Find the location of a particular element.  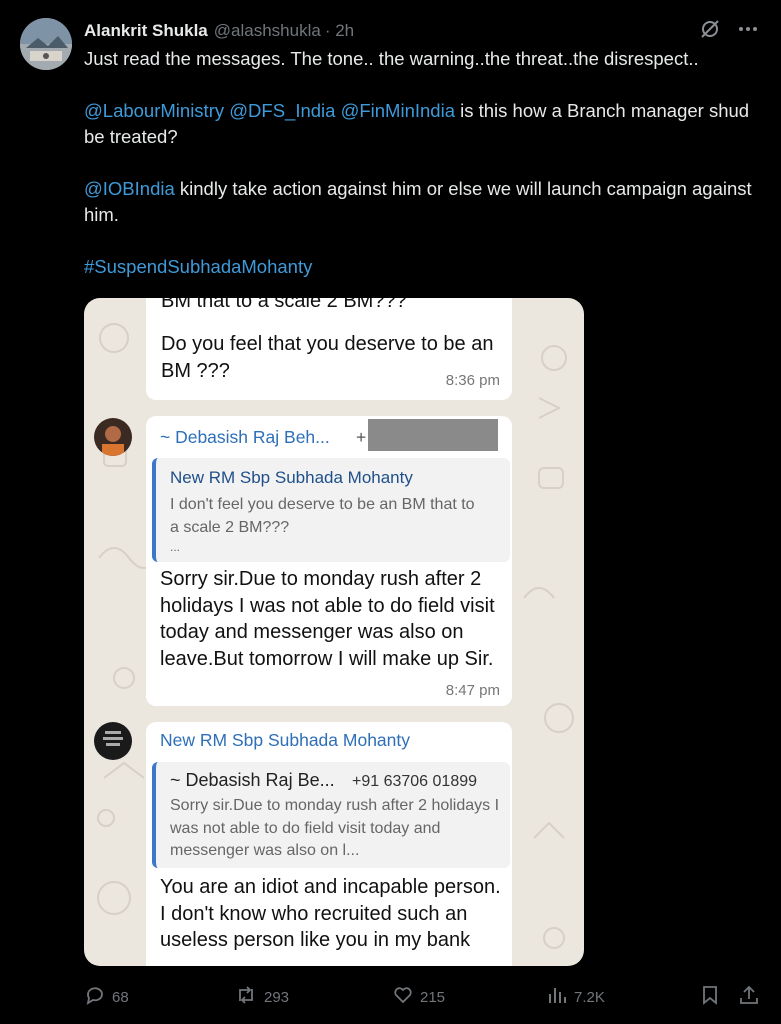

reply-count: 68 is located at coordinates (120, 997).